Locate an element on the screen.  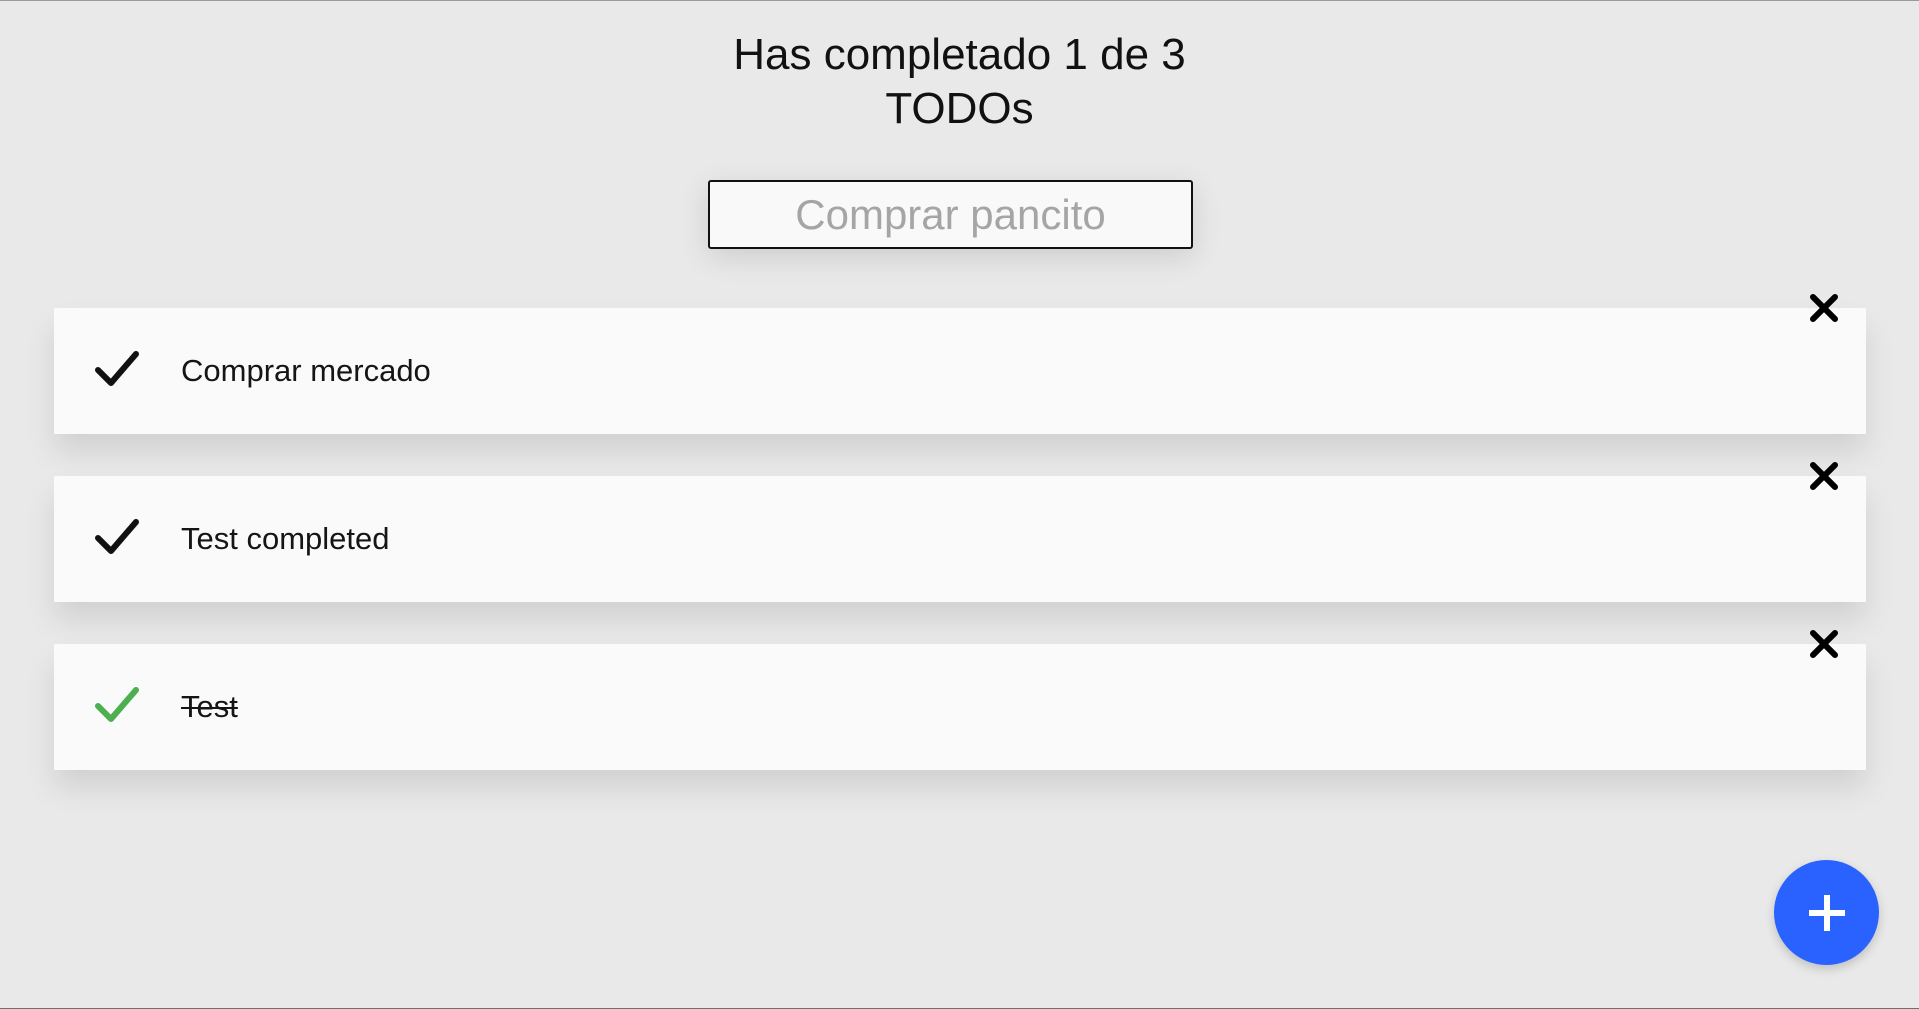
search-input is located at coordinates (950, 214).